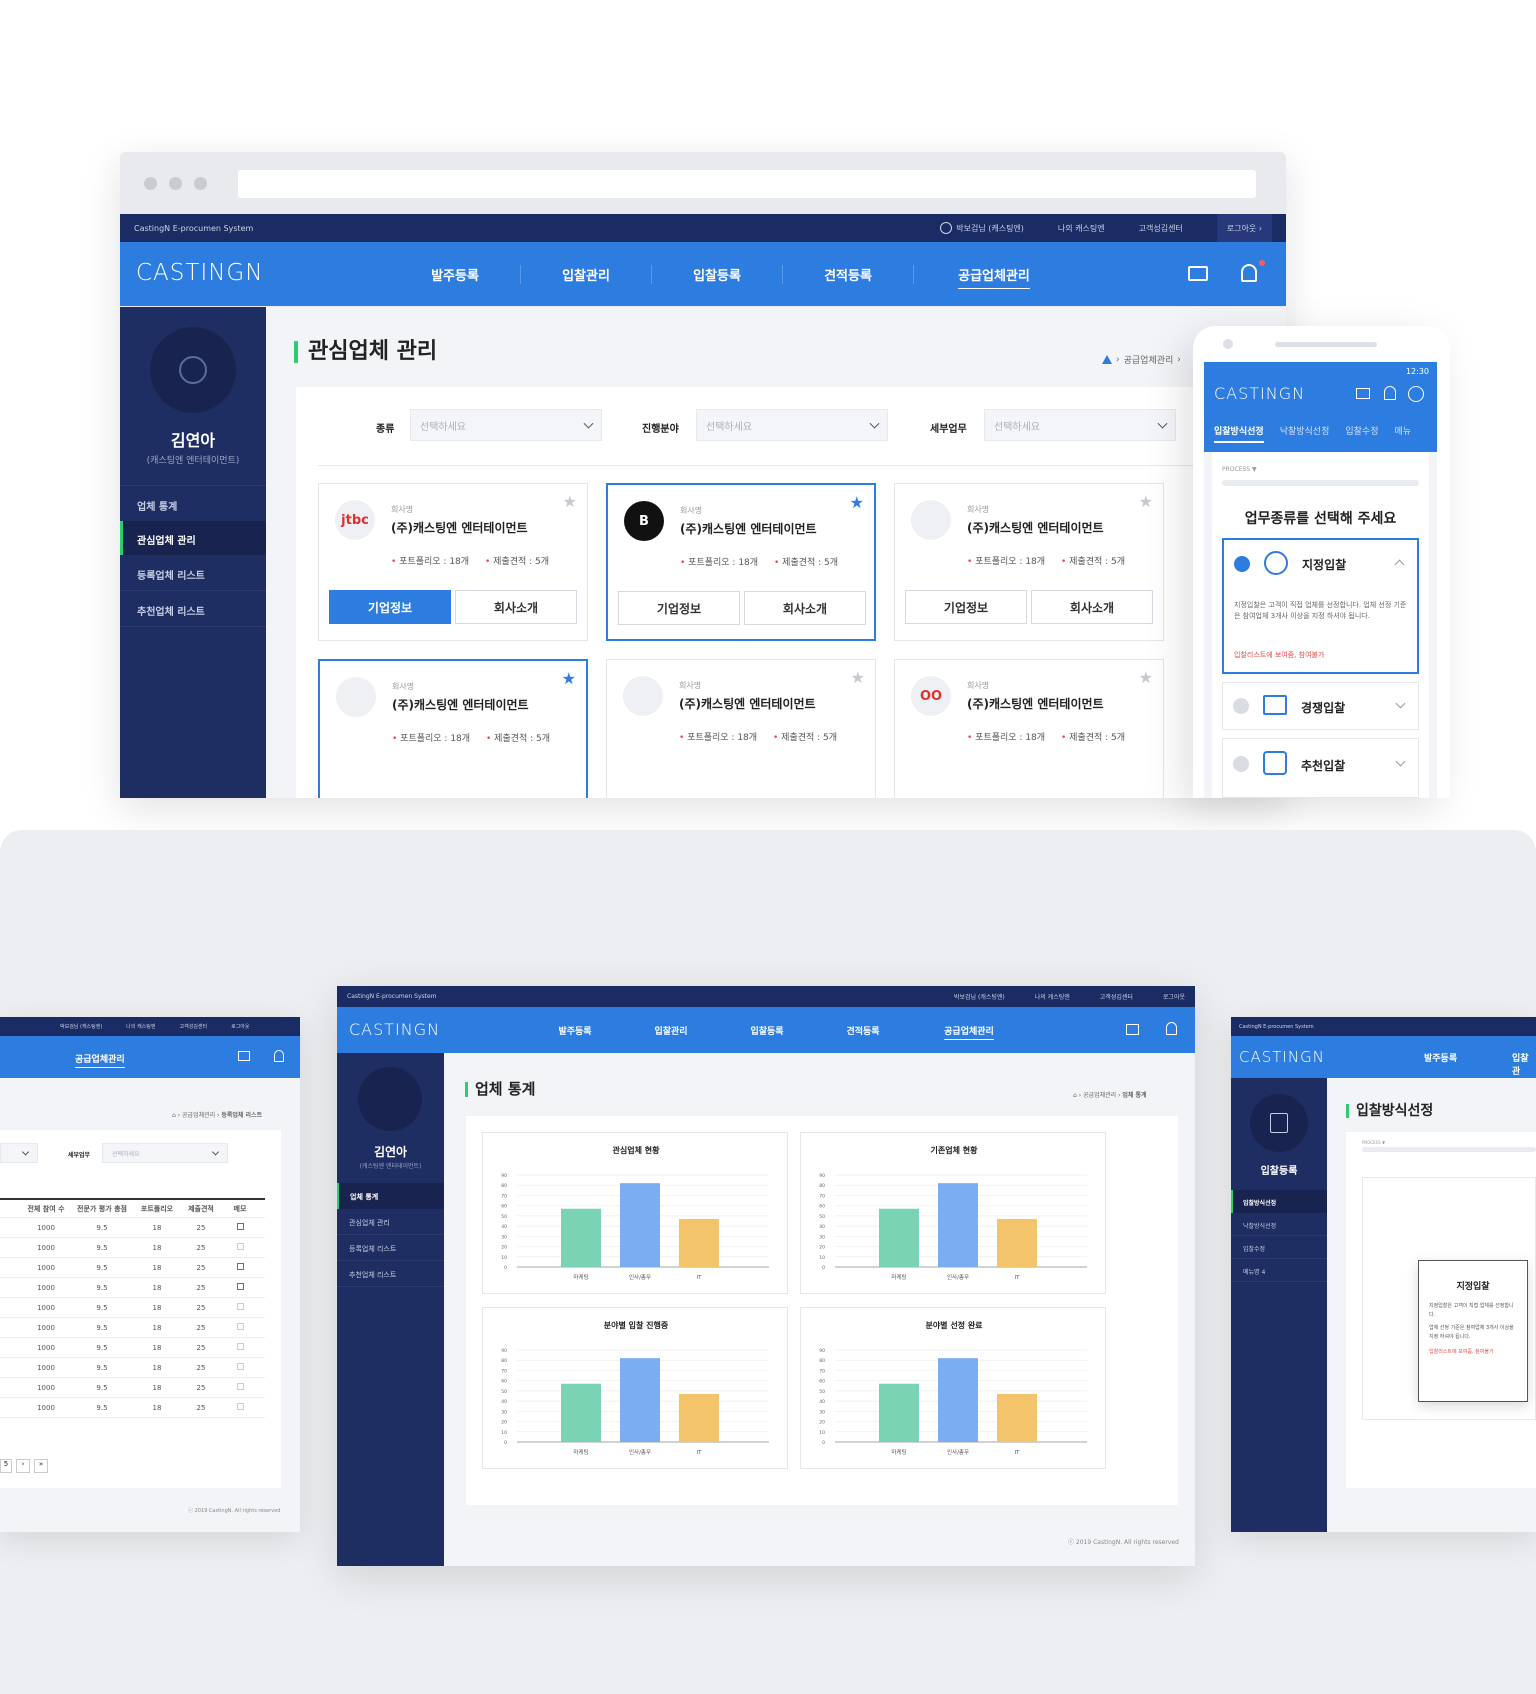 This screenshot has width=1536, height=1694. What do you see at coordinates (1305, 433) in the screenshot?
I see `tab-award-method: 낙찰방식선정` at bounding box center [1305, 433].